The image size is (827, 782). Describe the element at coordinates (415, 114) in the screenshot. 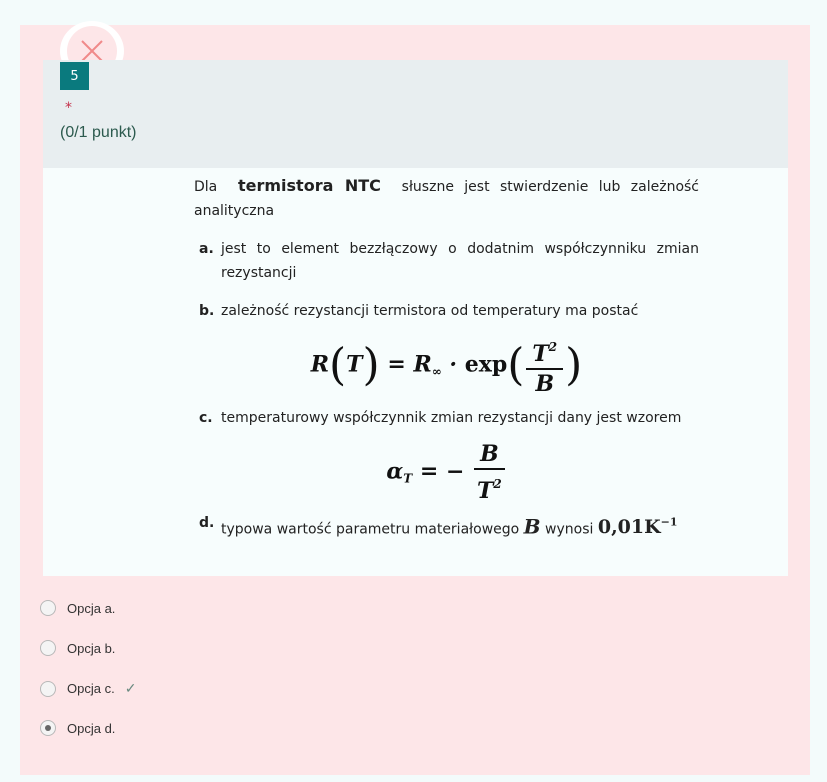

I see `question-header: 5 * (0/1 punkt)` at that location.